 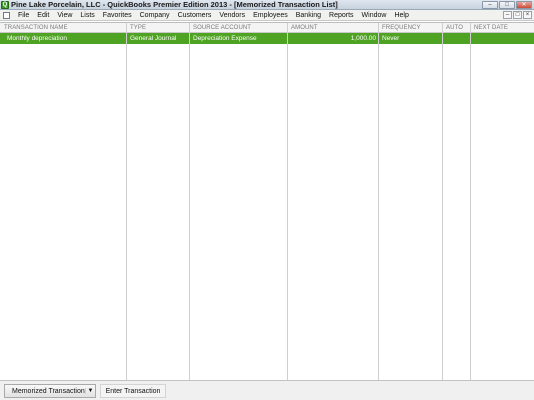 What do you see at coordinates (90, 391) in the screenshot?
I see `dropdown-arrow-icon: ▼` at bounding box center [90, 391].